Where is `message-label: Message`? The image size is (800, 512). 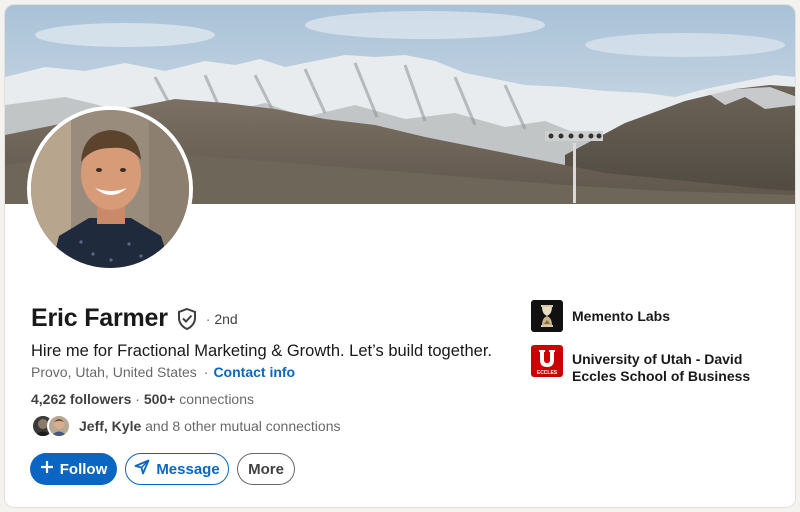
message-label: Message is located at coordinates (188, 469).